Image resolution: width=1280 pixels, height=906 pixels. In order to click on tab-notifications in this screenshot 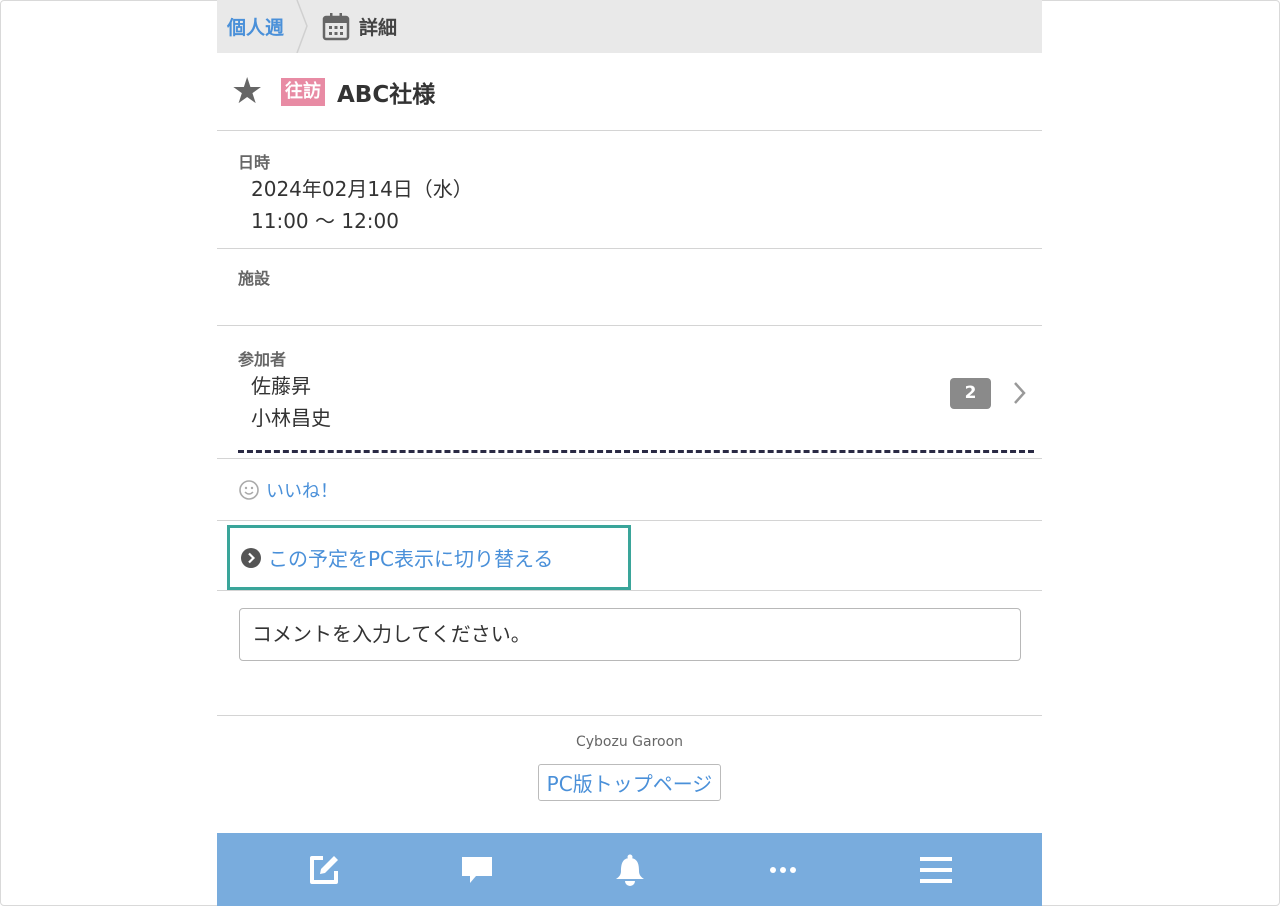, I will do `click(630, 870)`.